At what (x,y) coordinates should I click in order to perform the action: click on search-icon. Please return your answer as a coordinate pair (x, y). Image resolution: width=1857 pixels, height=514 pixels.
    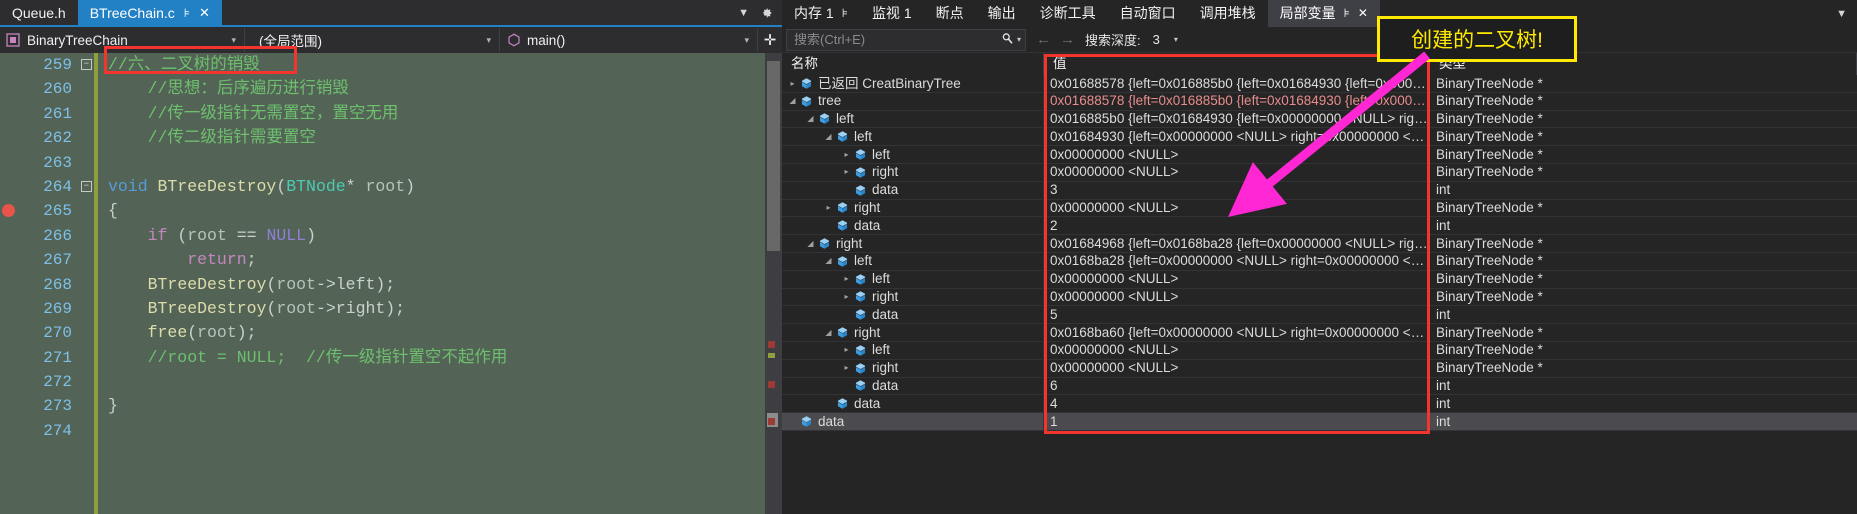
    Looking at the image, I should click on (1007, 40).